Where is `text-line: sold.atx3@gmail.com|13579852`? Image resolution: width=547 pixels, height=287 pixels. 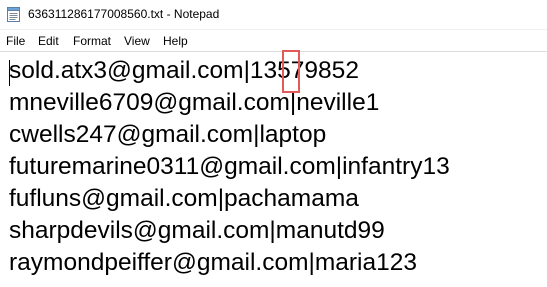
text-line: sold.atx3@gmail.com|13579852 is located at coordinates (184, 70).